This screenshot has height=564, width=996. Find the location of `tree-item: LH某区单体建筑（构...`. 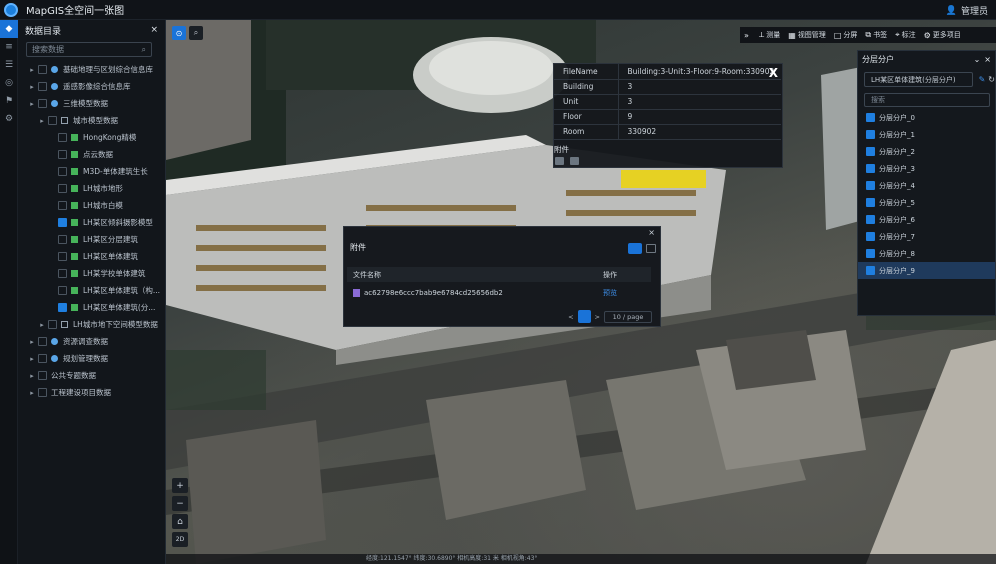

tree-item: LH某区单体建筑（构... is located at coordinates (91, 290).